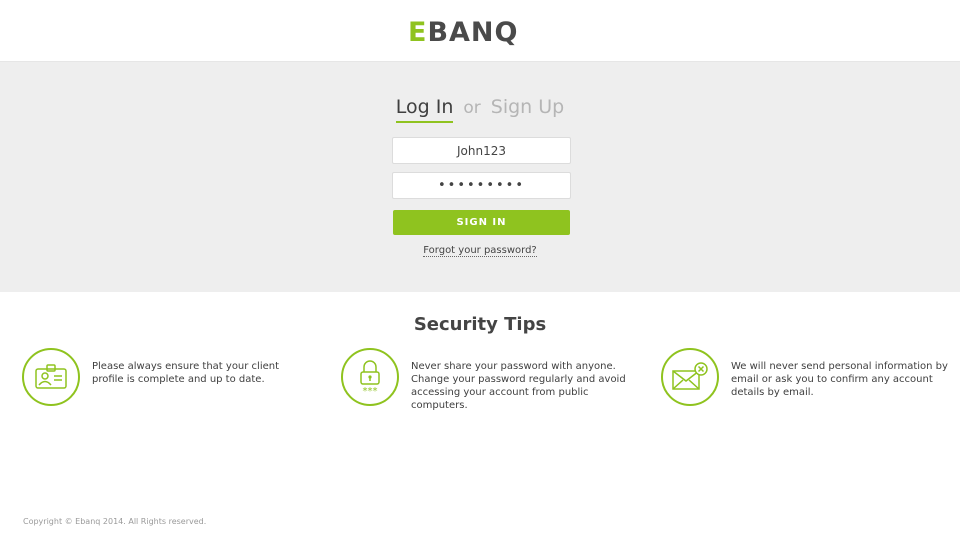 The image size is (960, 540). I want to click on envelope-blocked-icon, so click(690, 377).